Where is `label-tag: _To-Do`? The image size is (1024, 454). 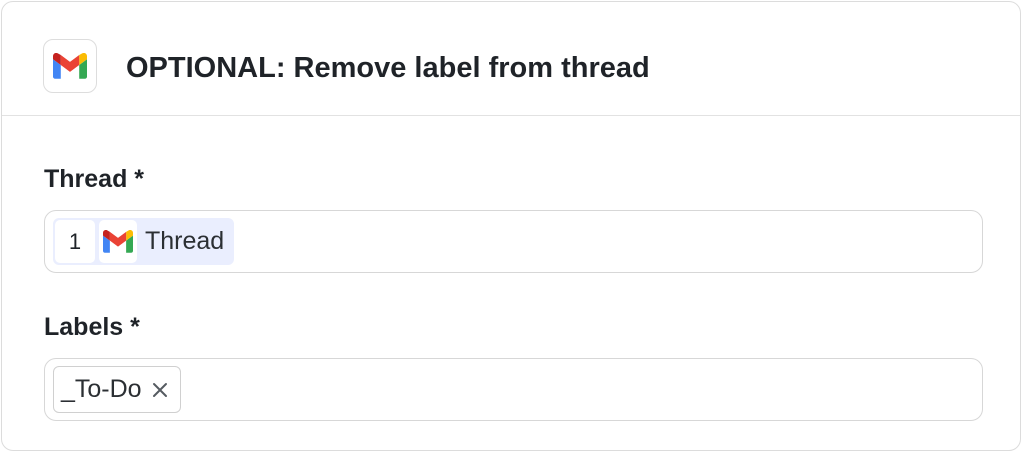 label-tag: _To-Do is located at coordinates (117, 389).